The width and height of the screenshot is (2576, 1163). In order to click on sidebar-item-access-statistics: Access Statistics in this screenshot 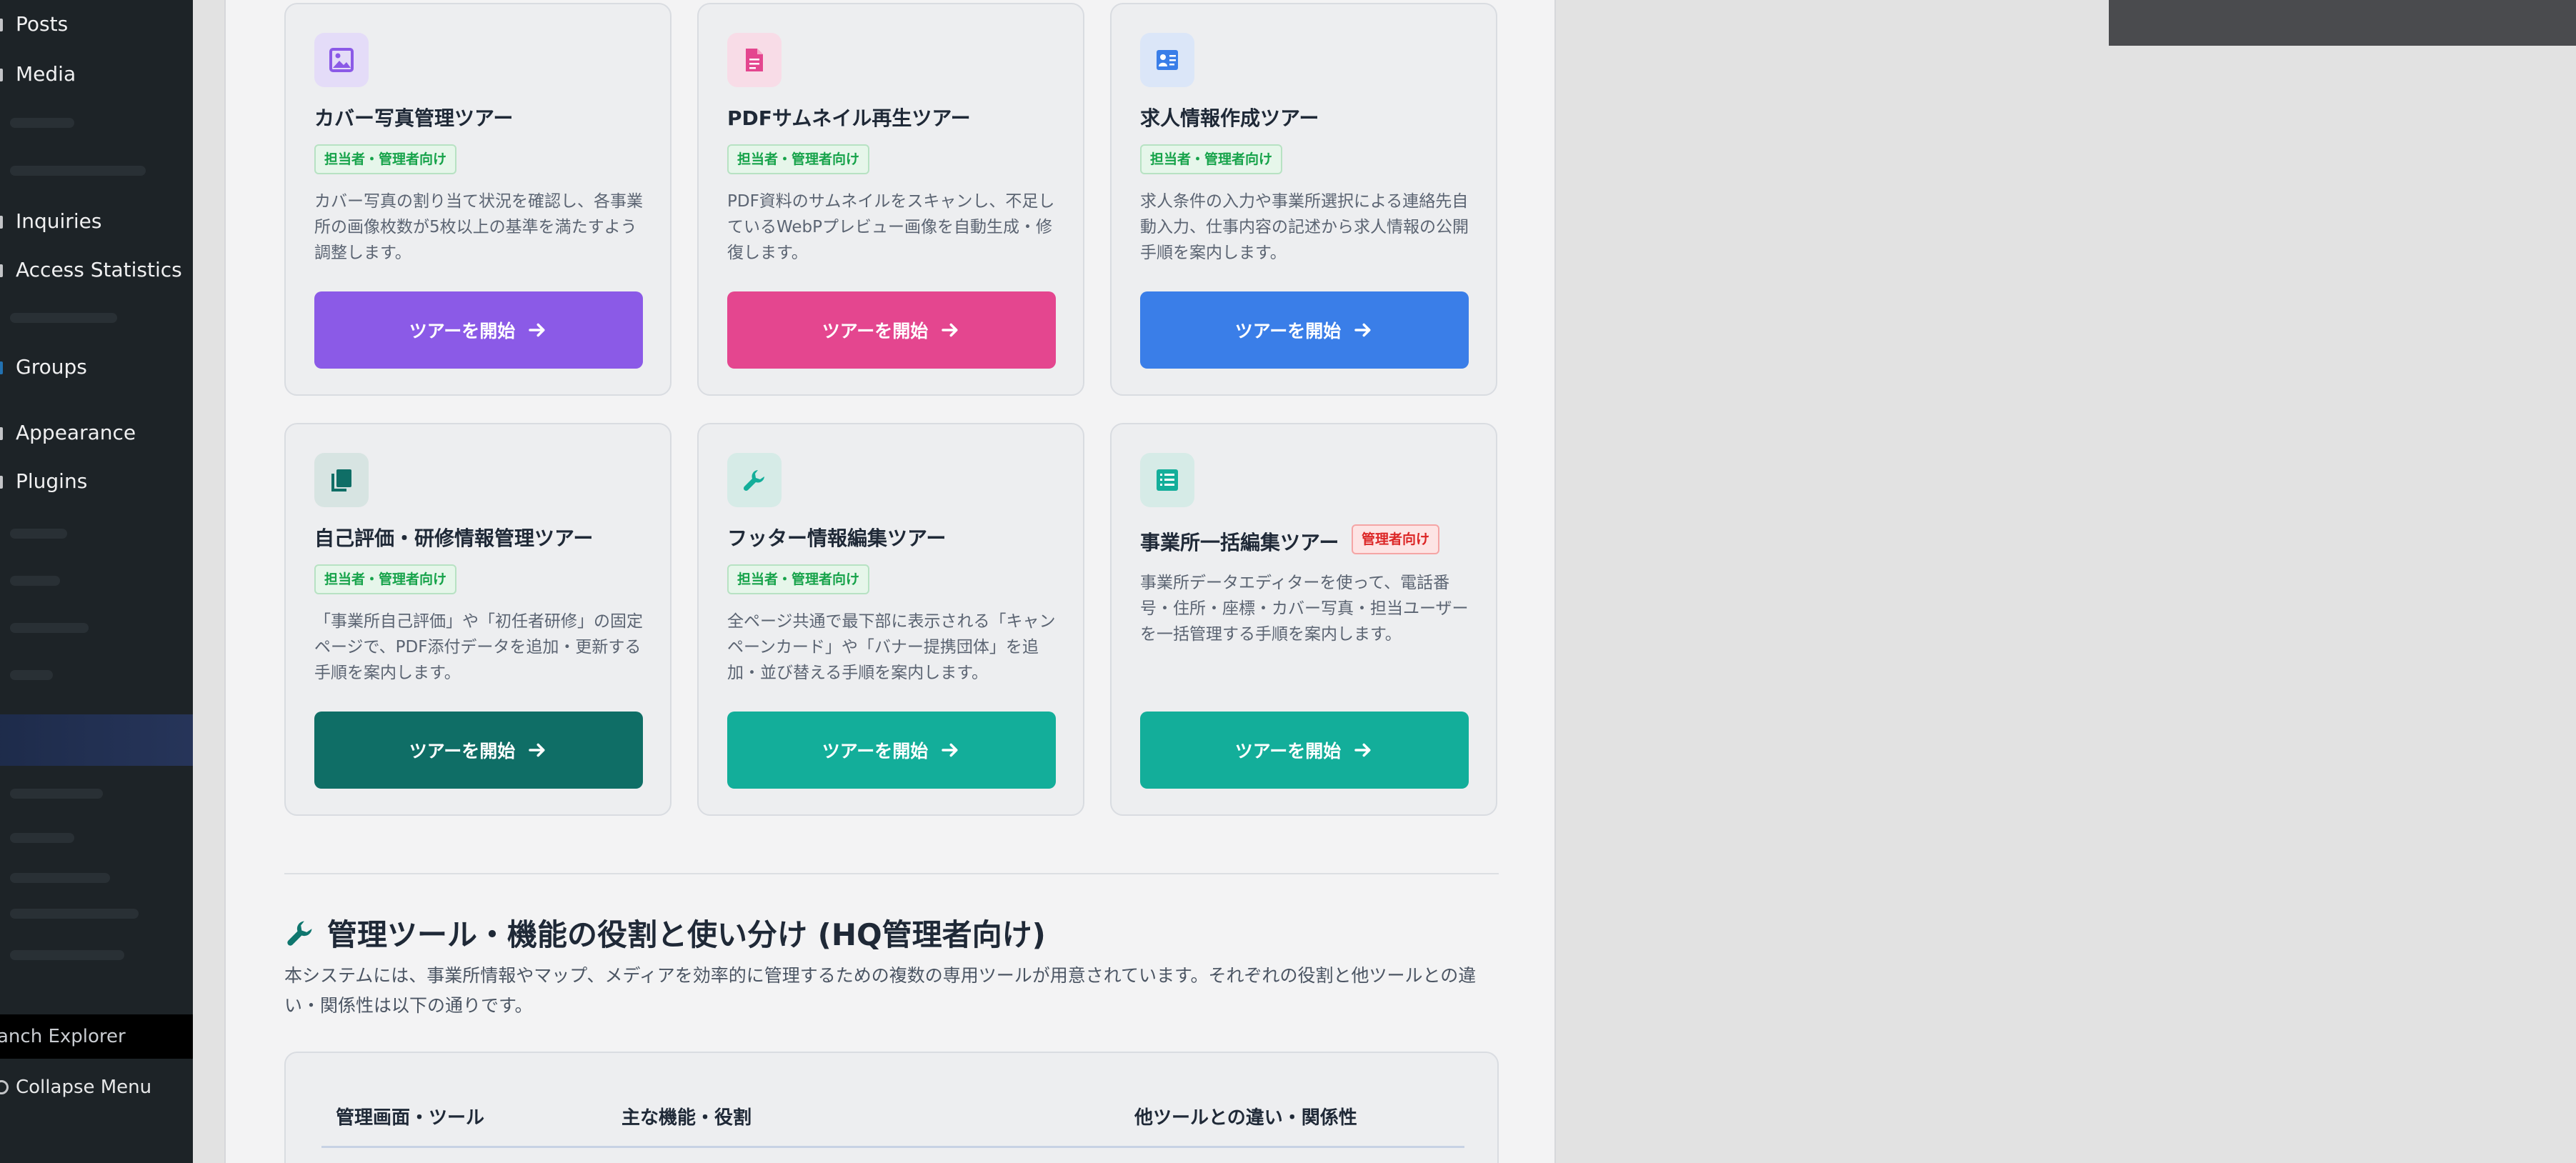, I will do `click(96, 270)`.